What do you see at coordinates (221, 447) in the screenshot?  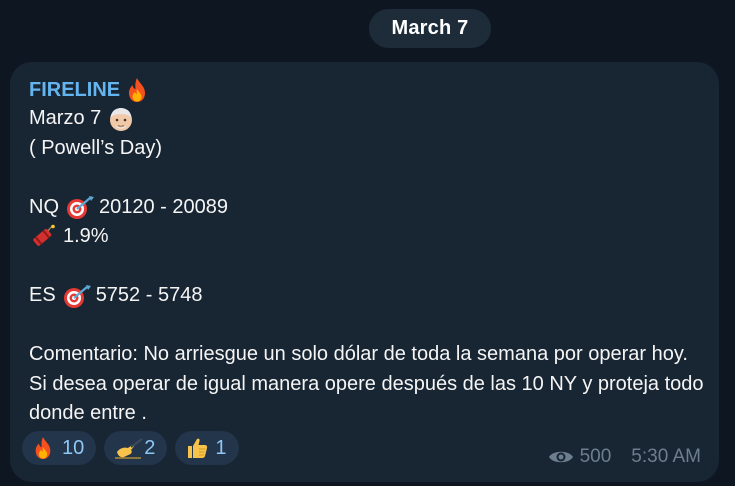 I see `reaction-count: 1` at bounding box center [221, 447].